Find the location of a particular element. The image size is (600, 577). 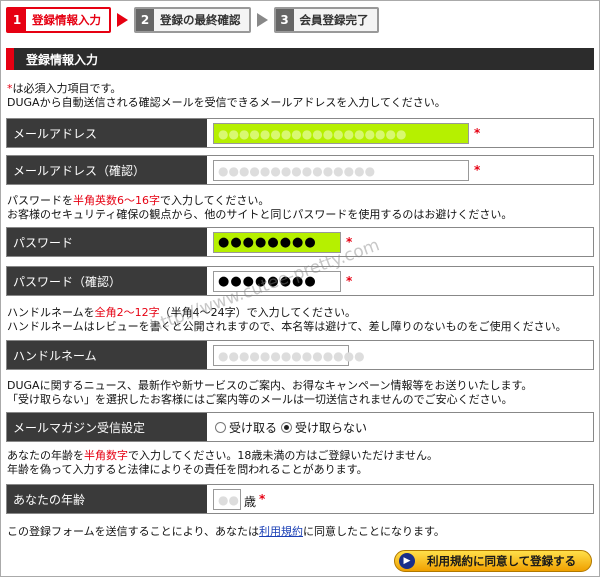

step-3-number: 3 is located at coordinates (284, 20).